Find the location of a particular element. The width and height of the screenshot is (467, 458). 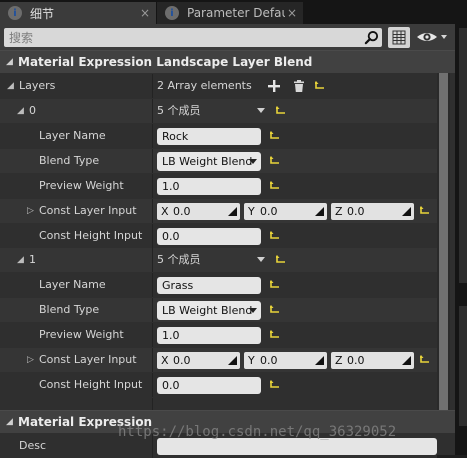

parameter-defaults-icon: i is located at coordinates (172, 13).